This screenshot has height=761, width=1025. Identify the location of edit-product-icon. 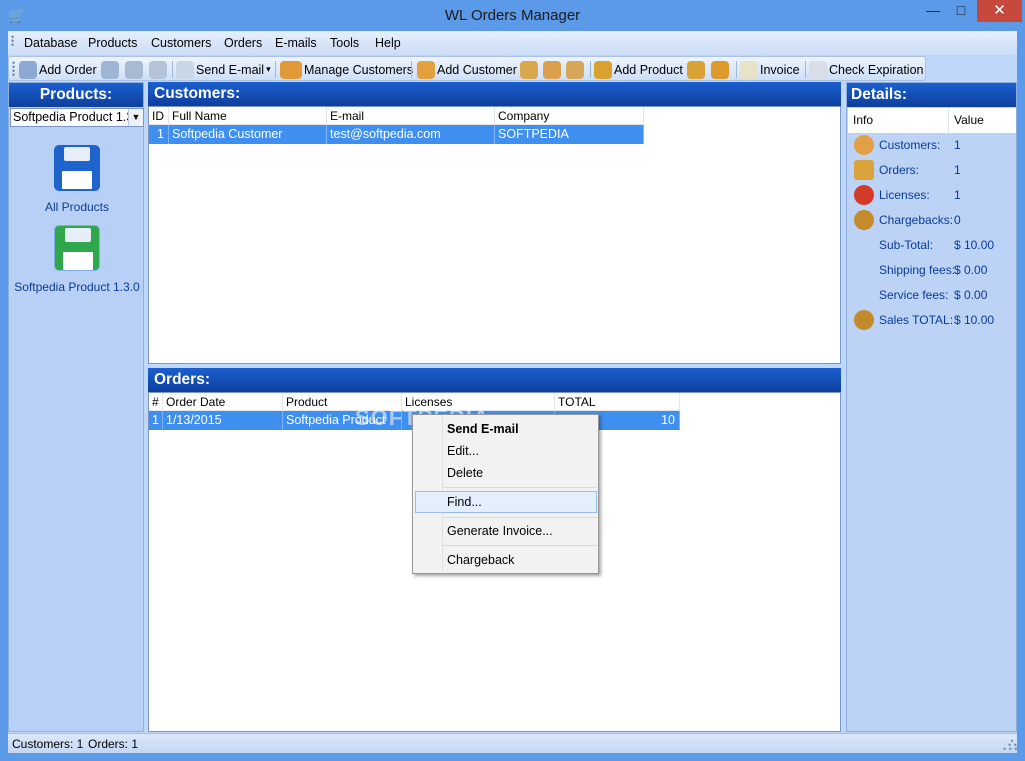
(696, 69).